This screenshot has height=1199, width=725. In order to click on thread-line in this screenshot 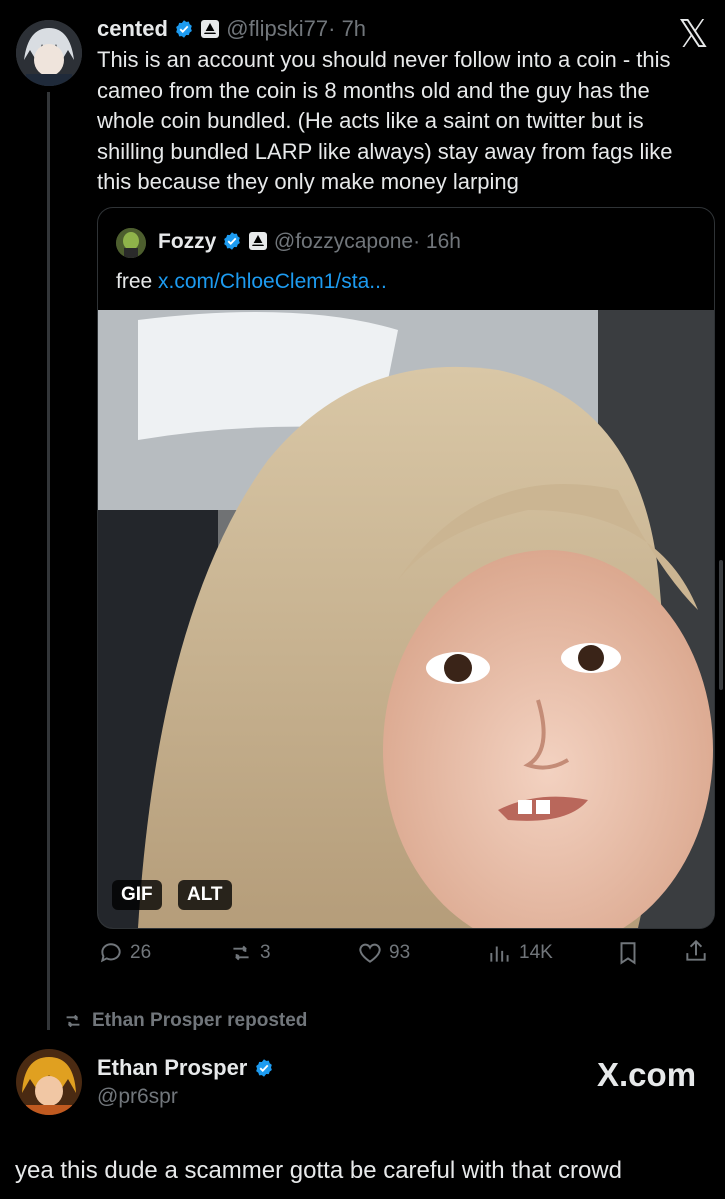, I will do `click(48, 561)`.